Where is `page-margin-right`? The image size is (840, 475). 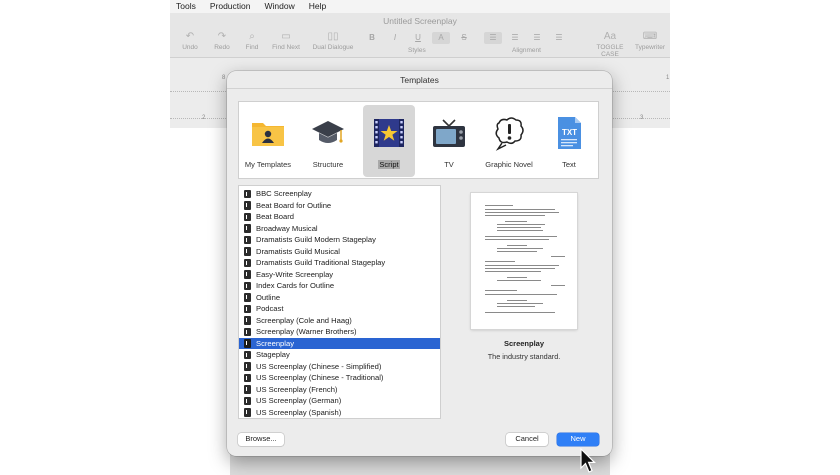
page-margin-right is located at coordinates (640, 301).